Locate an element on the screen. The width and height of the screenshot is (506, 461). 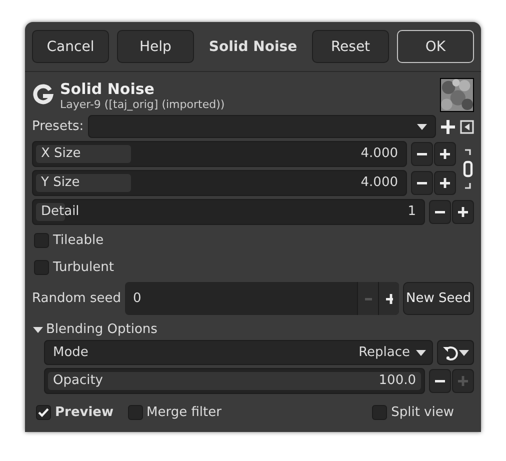
dialog-title: Solid Noise is located at coordinates (253, 46).